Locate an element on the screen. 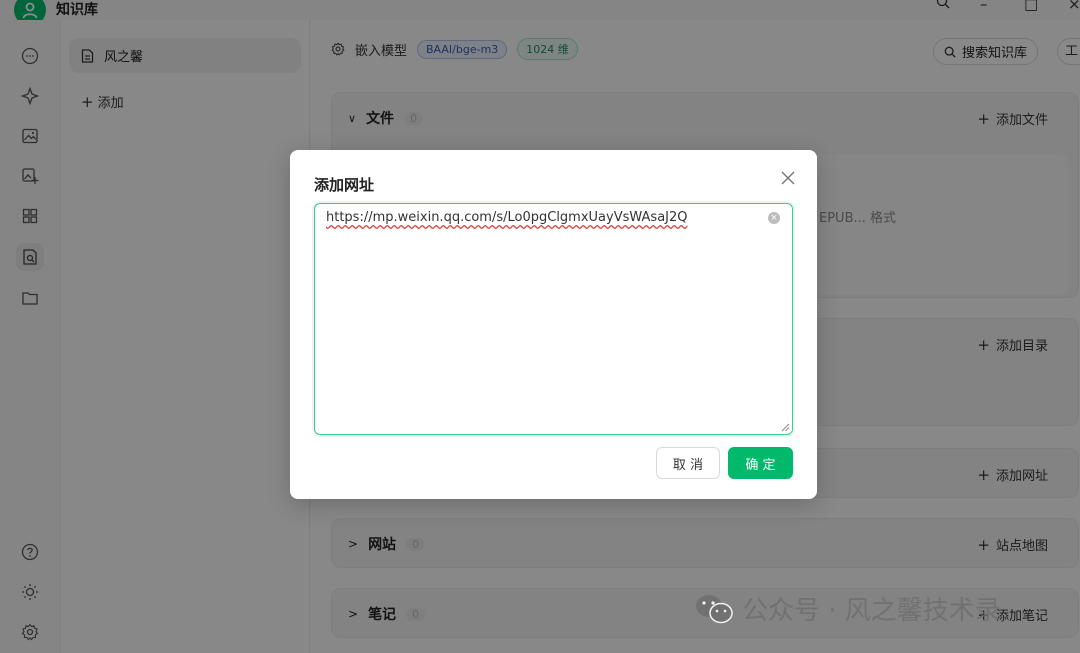  wechat-icon is located at coordinates (714, 608).